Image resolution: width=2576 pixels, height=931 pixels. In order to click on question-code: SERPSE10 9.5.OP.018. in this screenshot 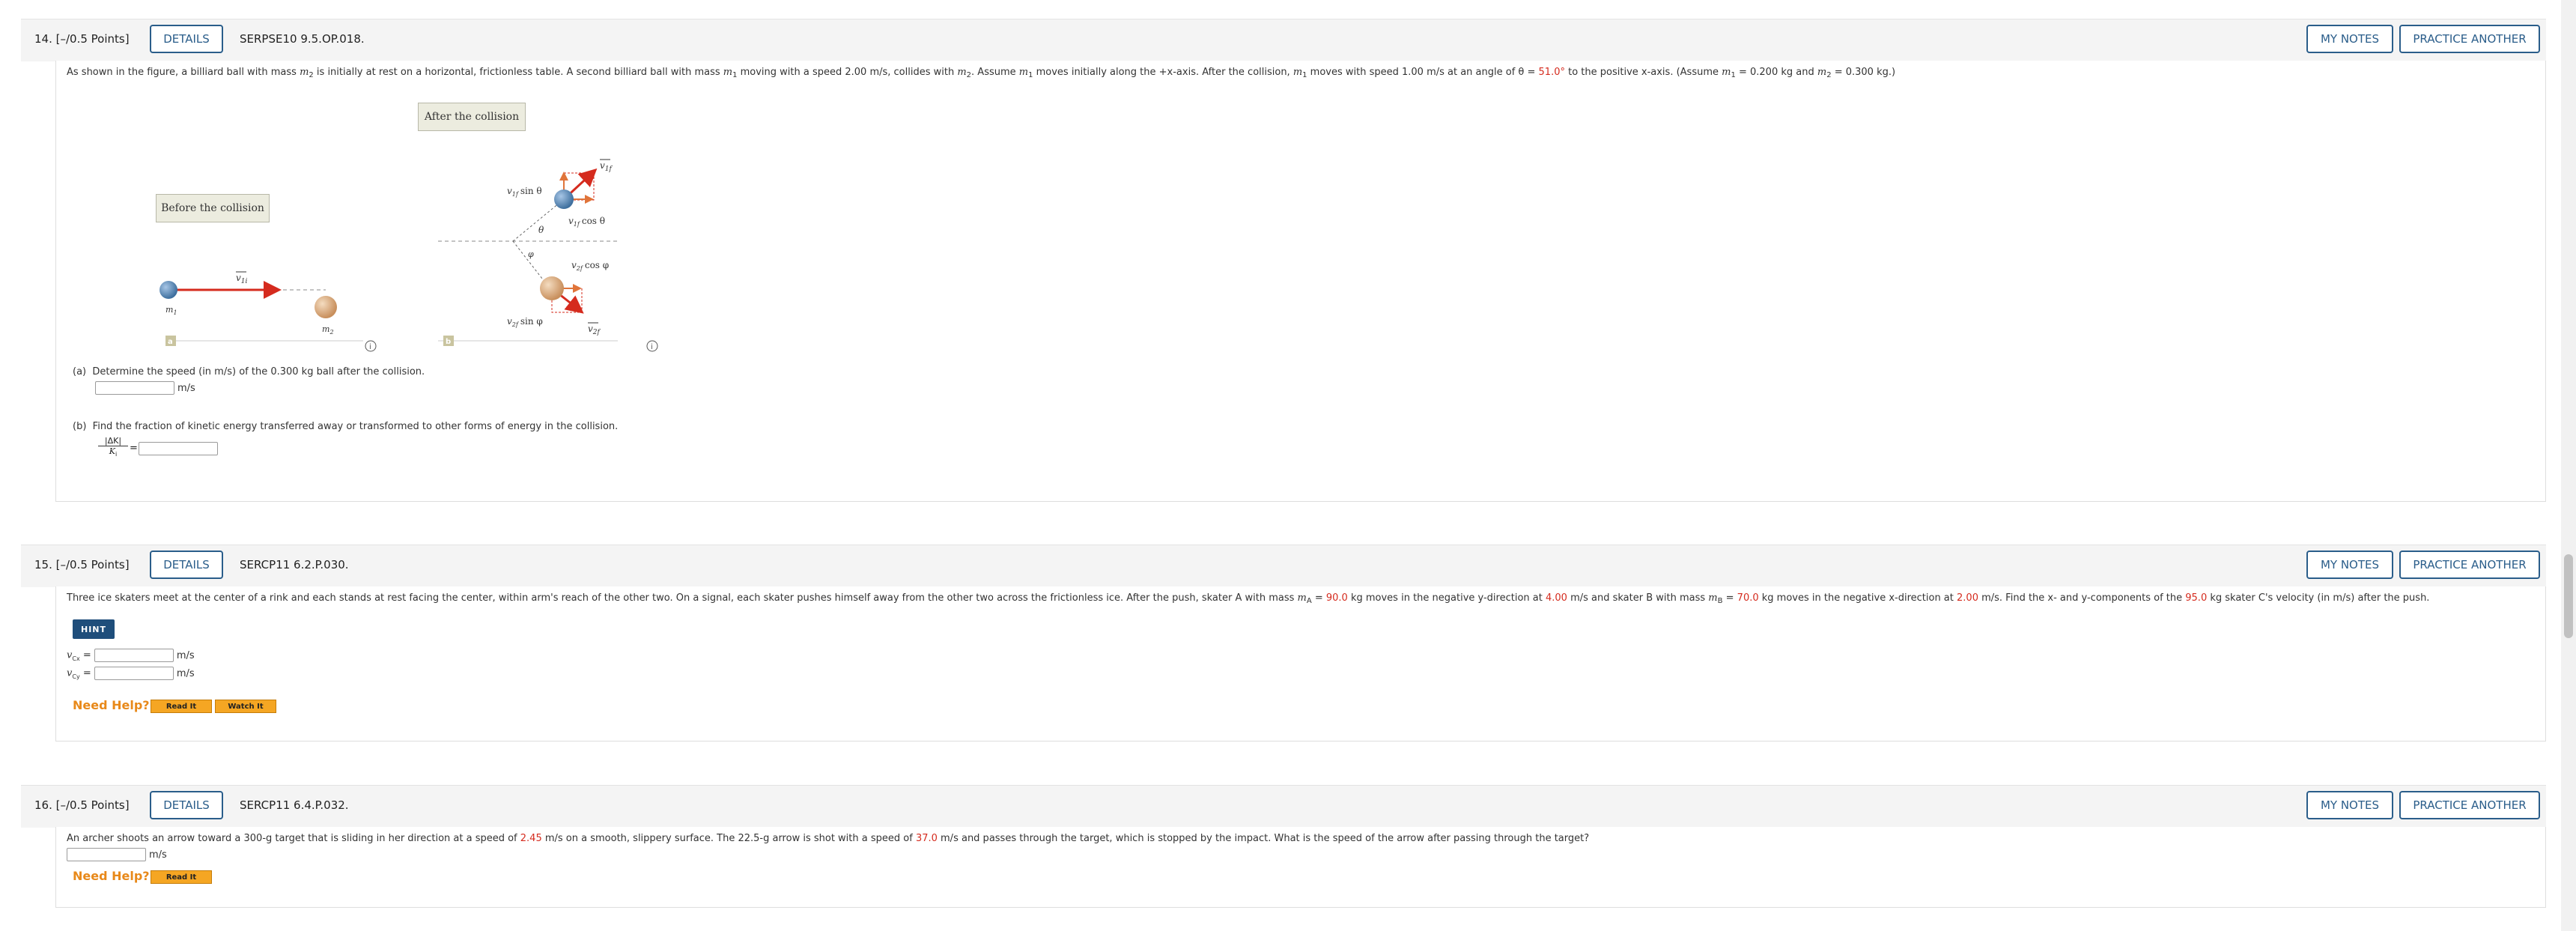, I will do `click(302, 39)`.